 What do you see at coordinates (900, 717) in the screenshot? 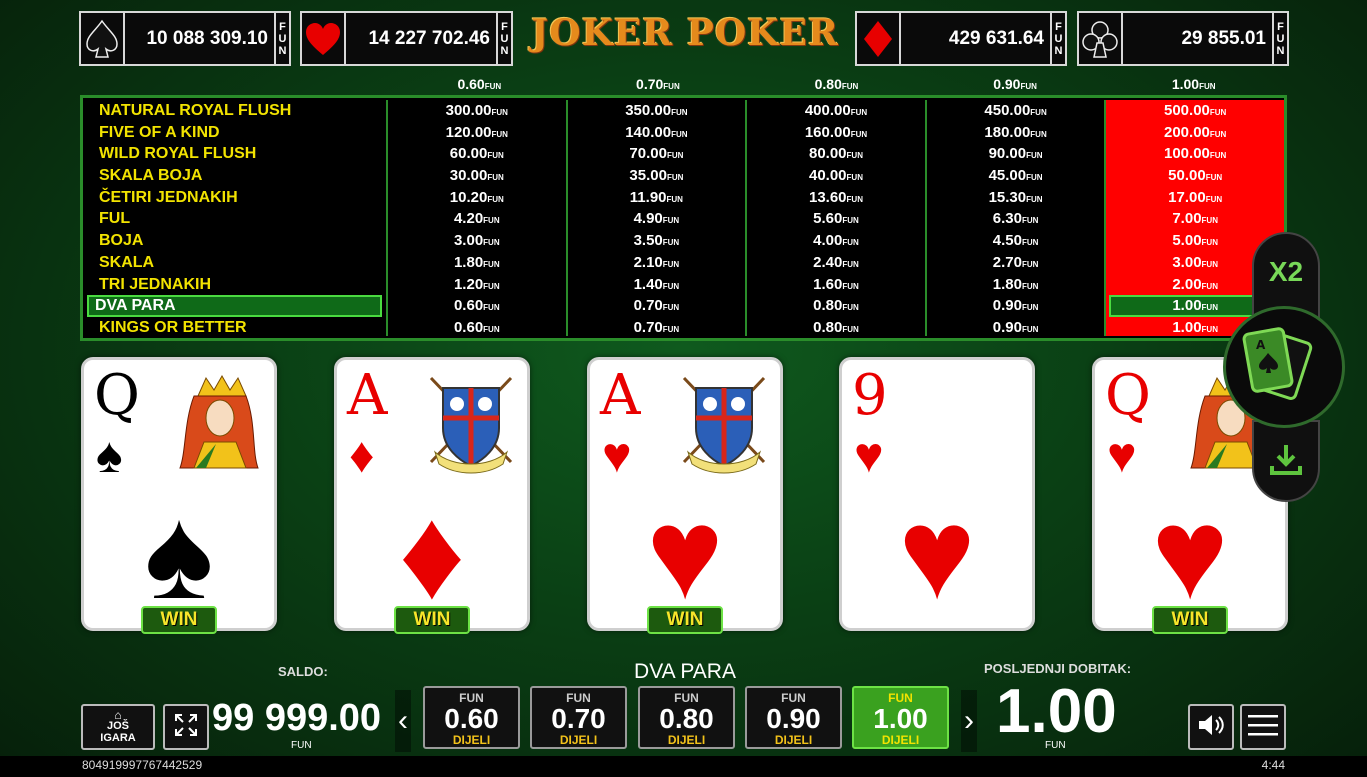
I see `deal-bet-button: FUN 1.00 DIJELI` at bounding box center [900, 717].